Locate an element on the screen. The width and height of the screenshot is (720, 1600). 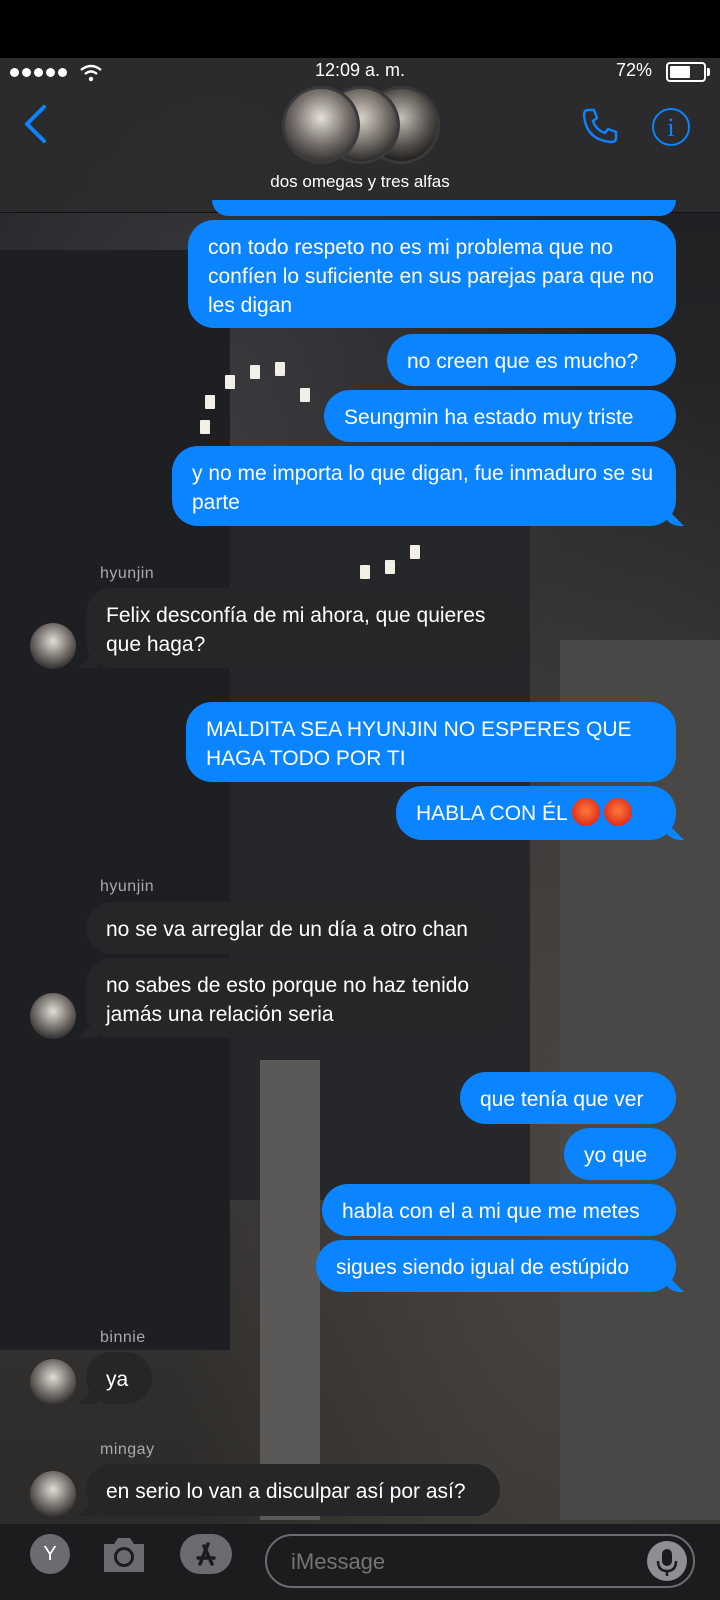
message-bubble-outgoing: habla con el a mi que me metes is located at coordinates (499, 1210).